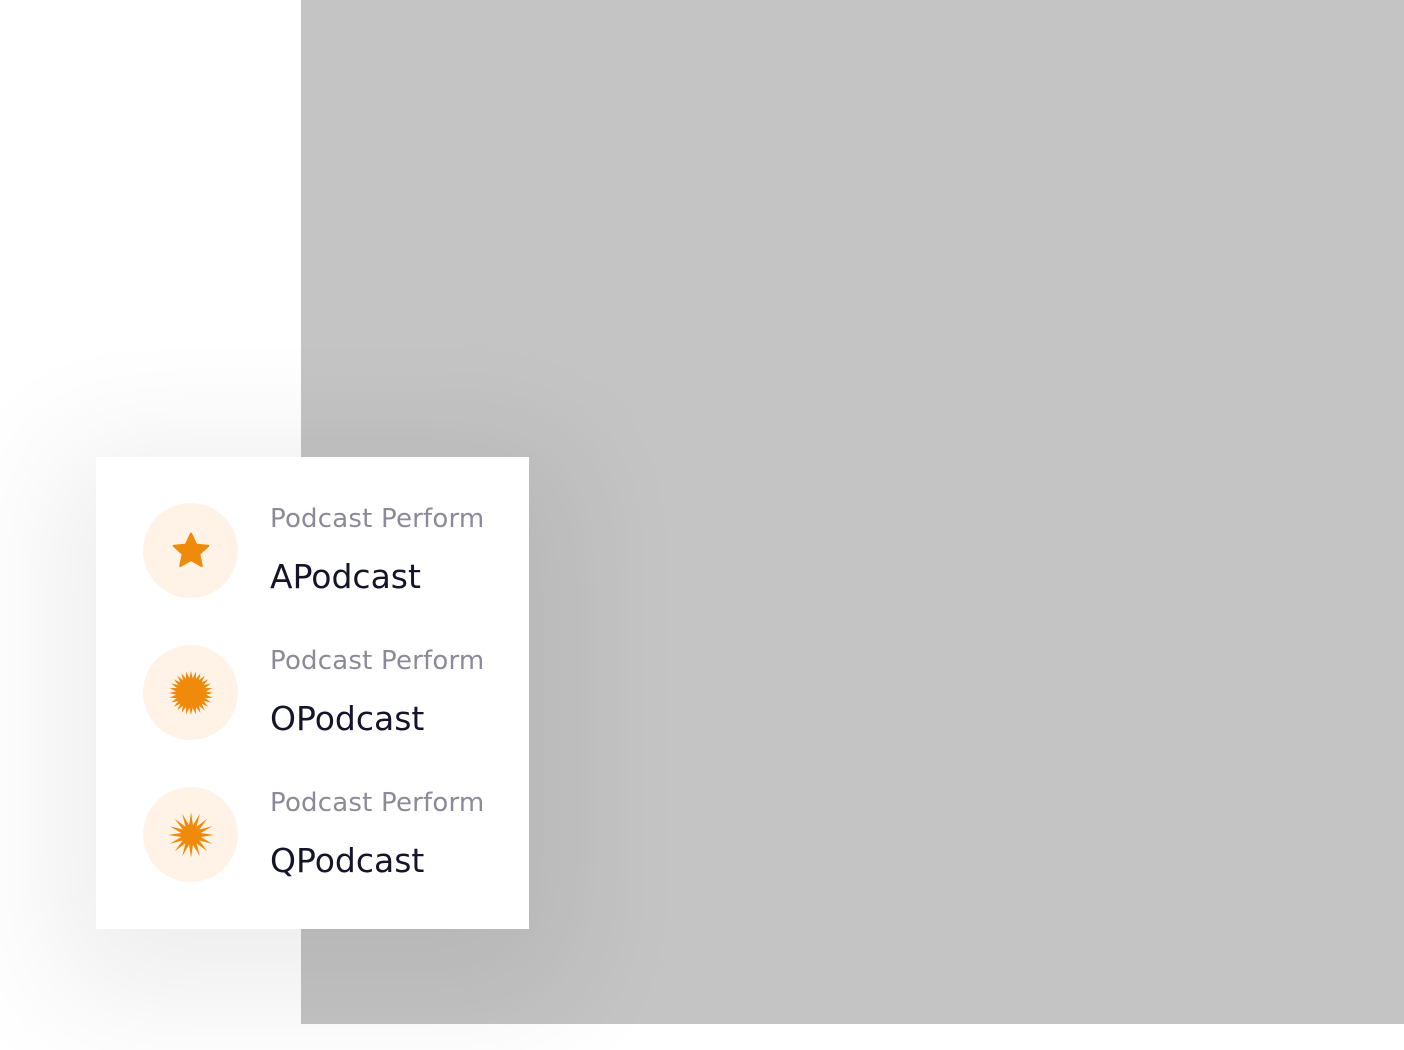  What do you see at coordinates (347, 718) in the screenshot?
I see `item-name: OPodcast` at bounding box center [347, 718].